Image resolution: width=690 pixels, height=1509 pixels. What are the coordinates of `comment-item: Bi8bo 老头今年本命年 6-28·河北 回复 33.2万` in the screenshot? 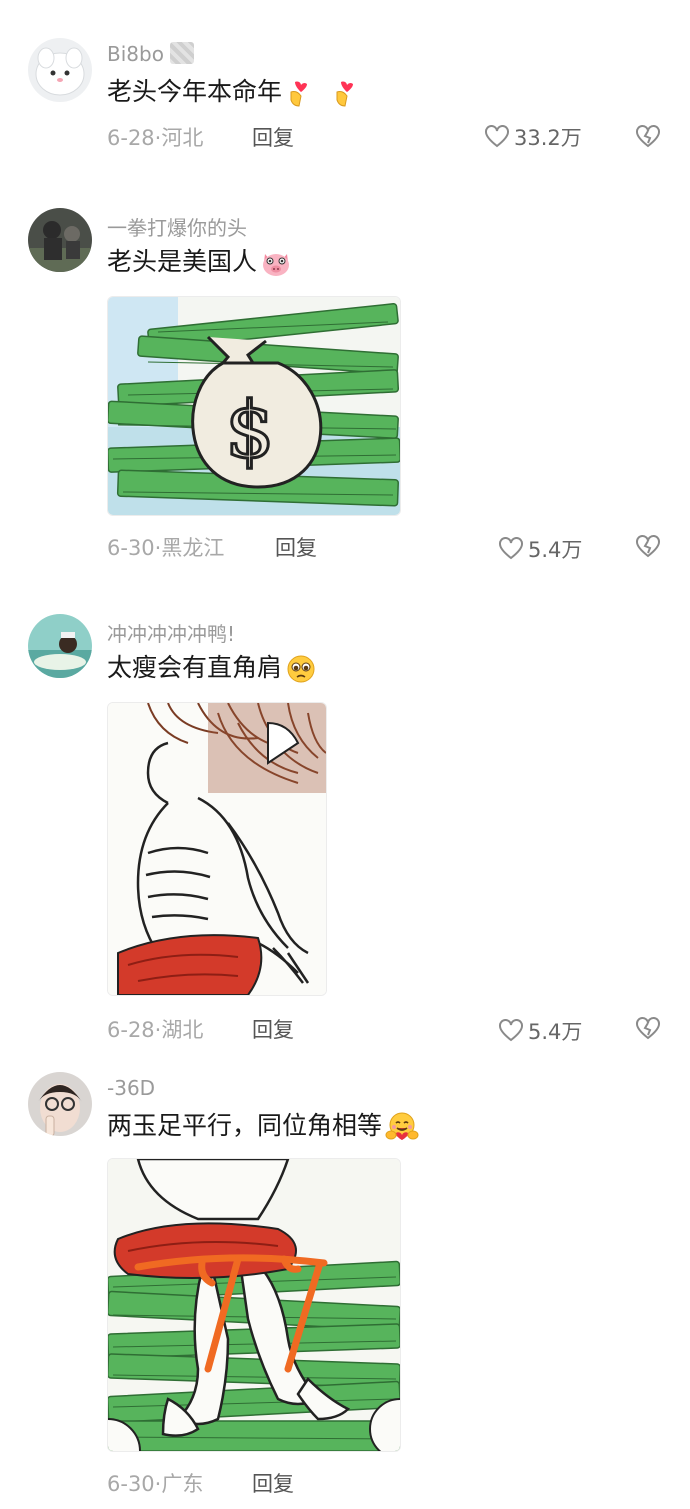 It's located at (345, 98).